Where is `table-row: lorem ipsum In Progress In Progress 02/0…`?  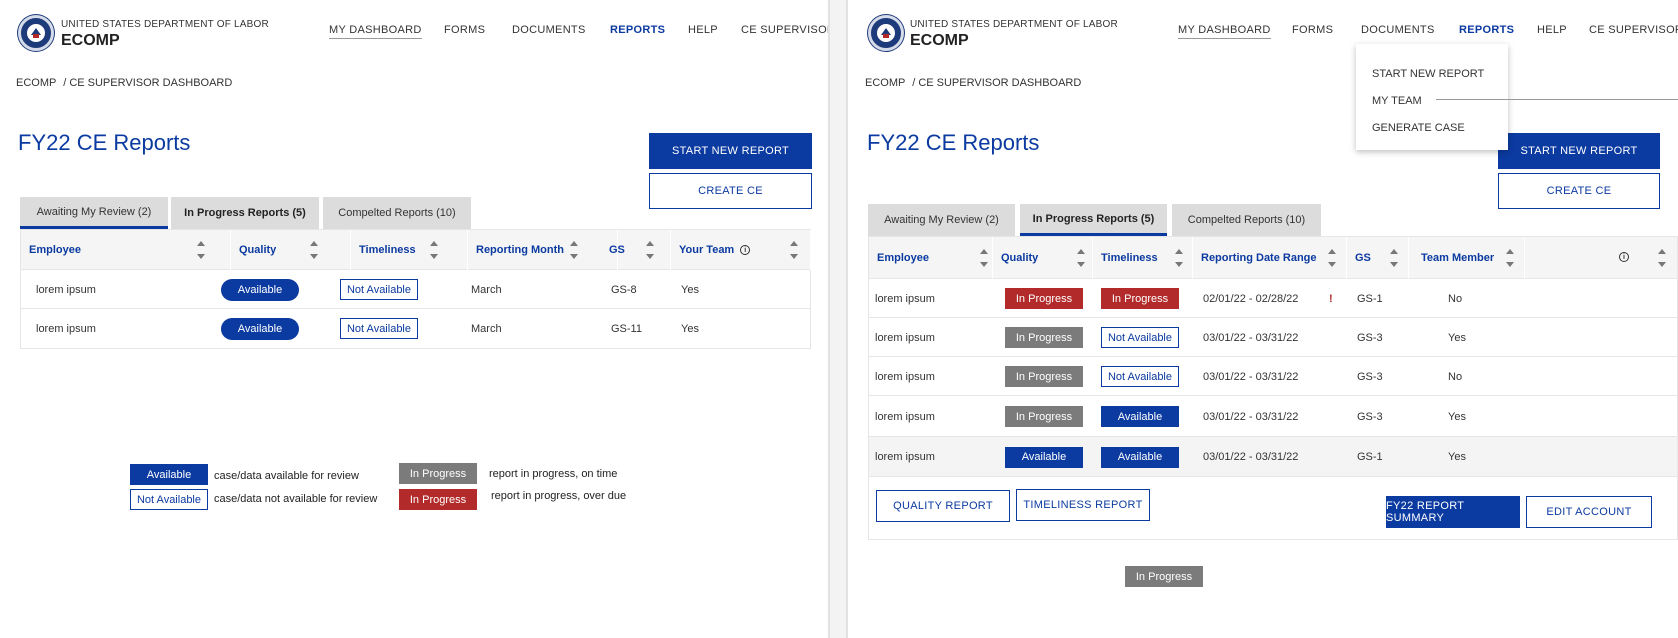
table-row: lorem ipsum In Progress In Progress 02/0… is located at coordinates (1273, 298).